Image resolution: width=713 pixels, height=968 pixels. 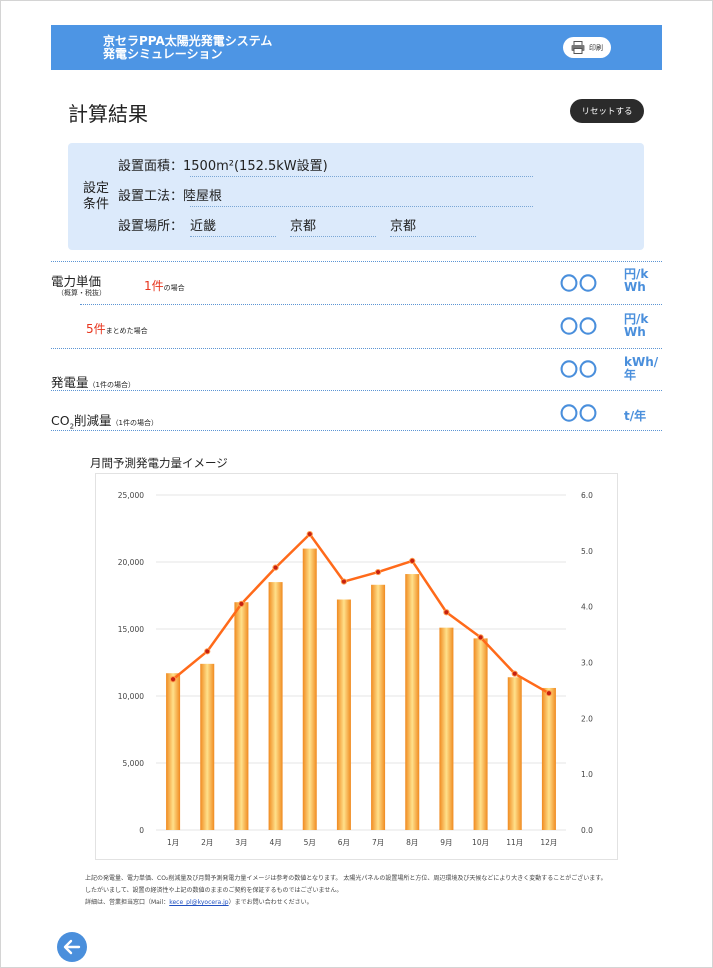 What do you see at coordinates (480, 842) in the screenshot?
I see `x-tick-label: 10月` at bounding box center [480, 842].